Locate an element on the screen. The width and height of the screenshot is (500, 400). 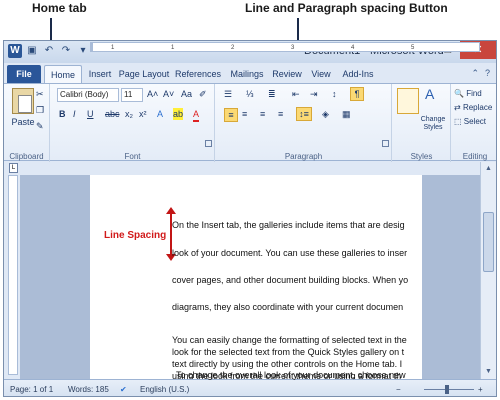
font-family-select: Calibri (Body) is located at coordinates (88, 95).